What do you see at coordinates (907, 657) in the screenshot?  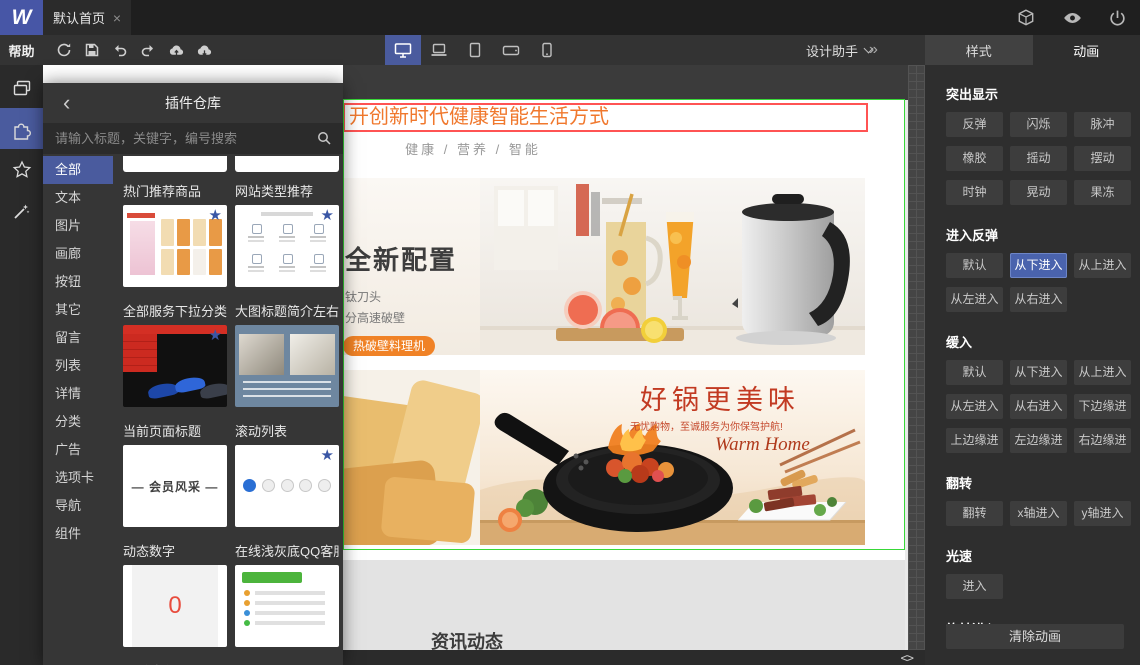 I see `code-icon: <>` at bounding box center [907, 657].